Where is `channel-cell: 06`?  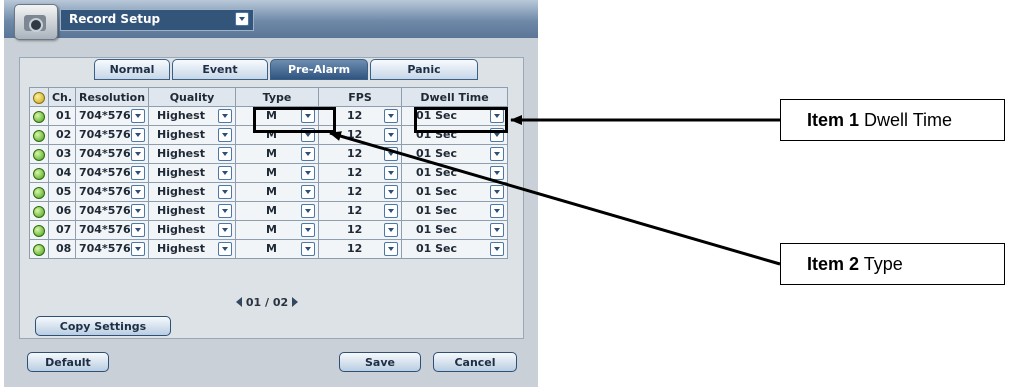 channel-cell: 06 is located at coordinates (62, 211).